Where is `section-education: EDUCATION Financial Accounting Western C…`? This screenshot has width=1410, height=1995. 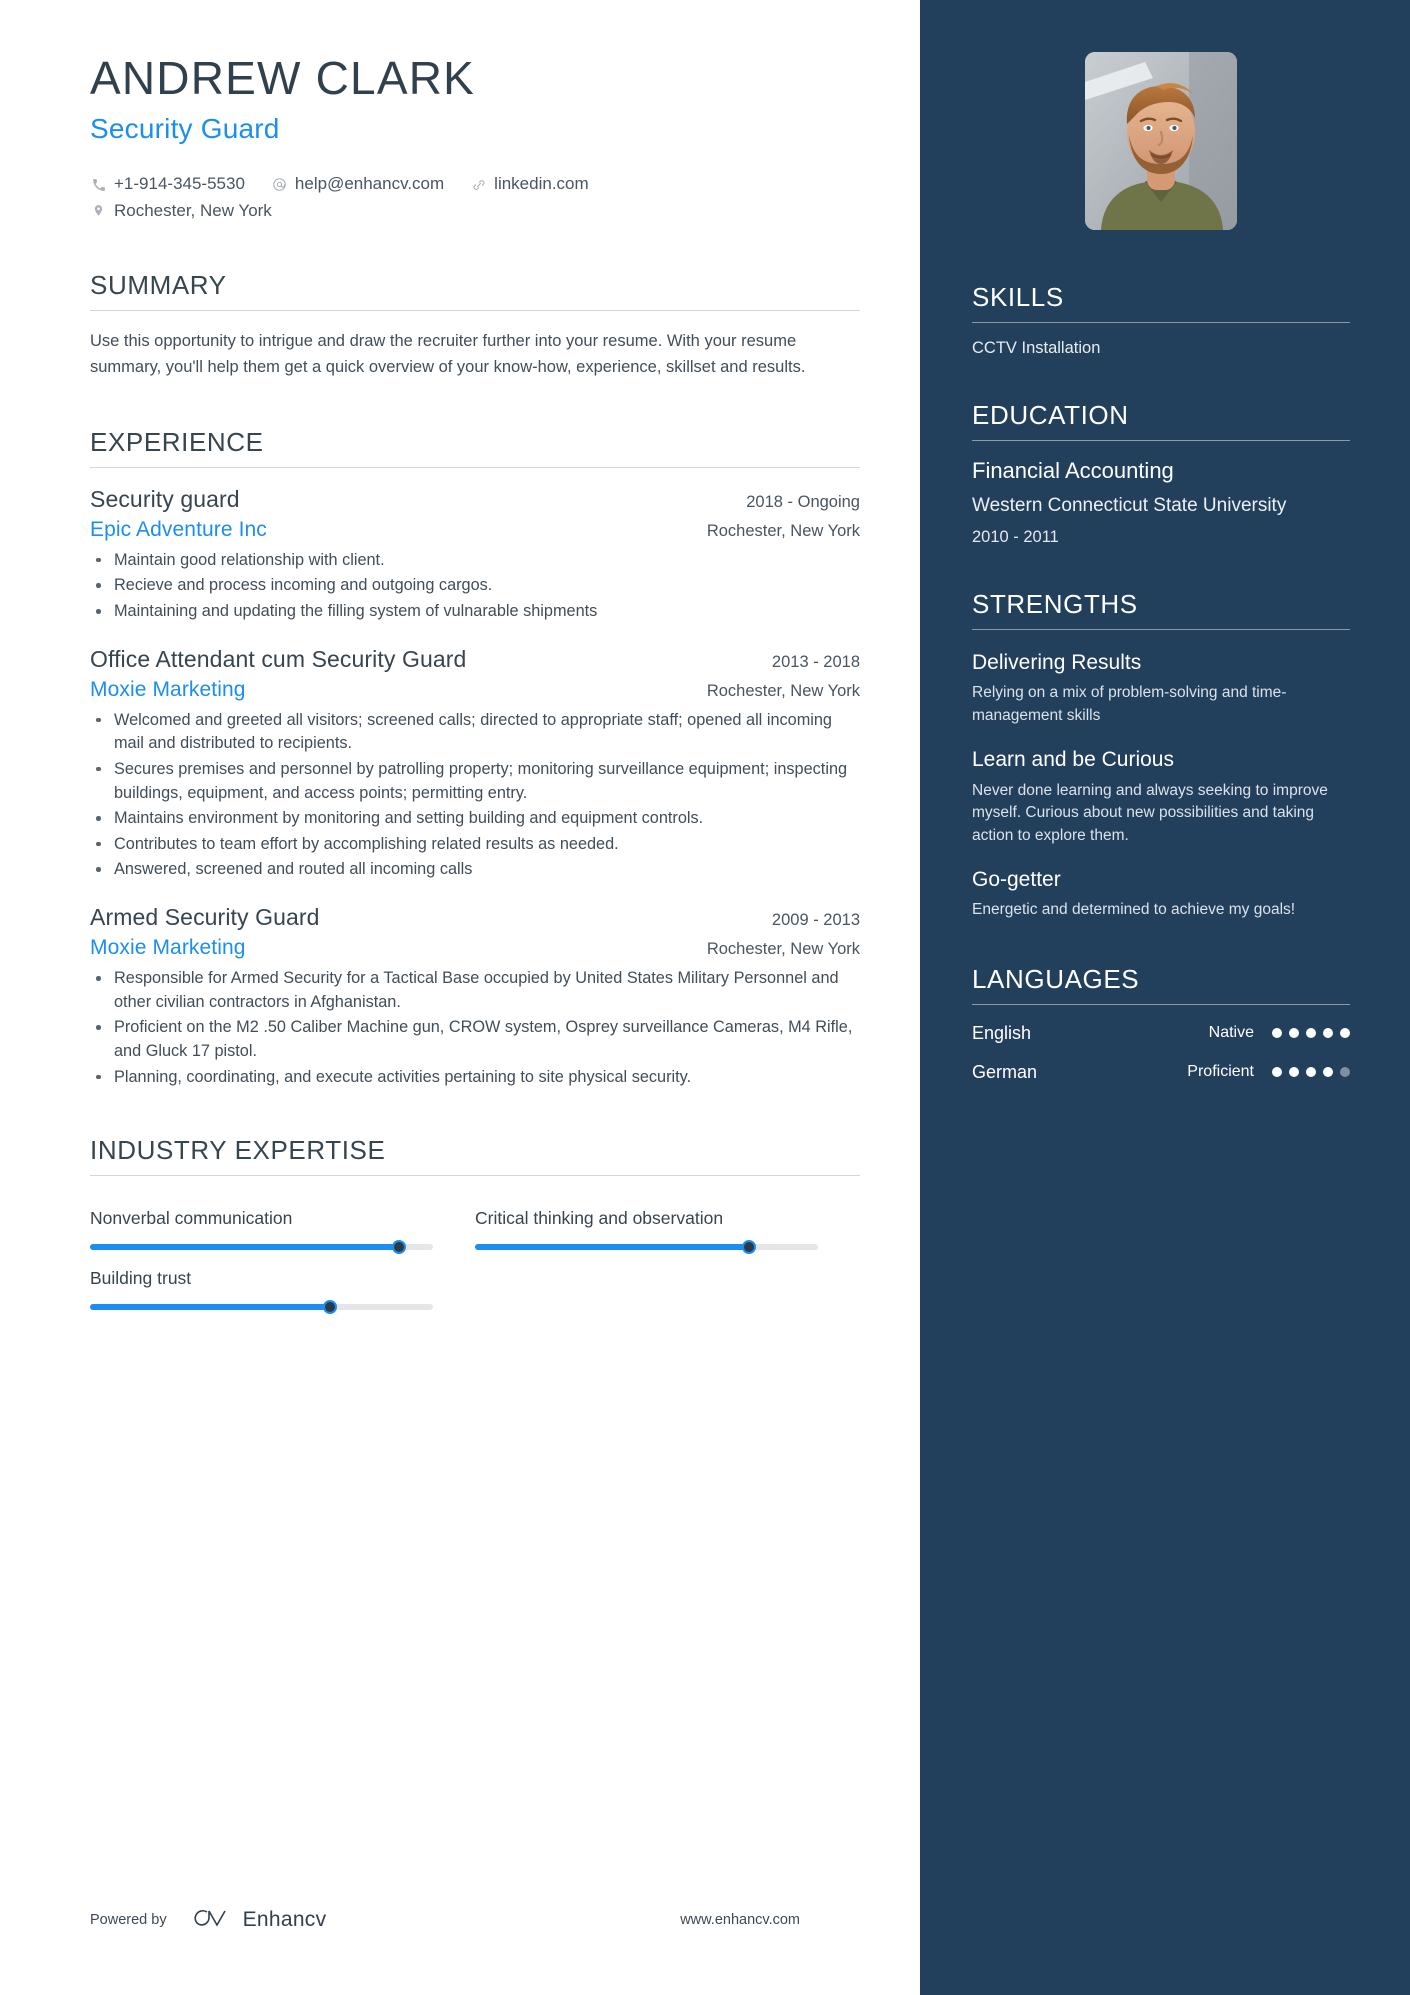
section-education: EDUCATION Financial Accounting Western C… is located at coordinates (1161, 473).